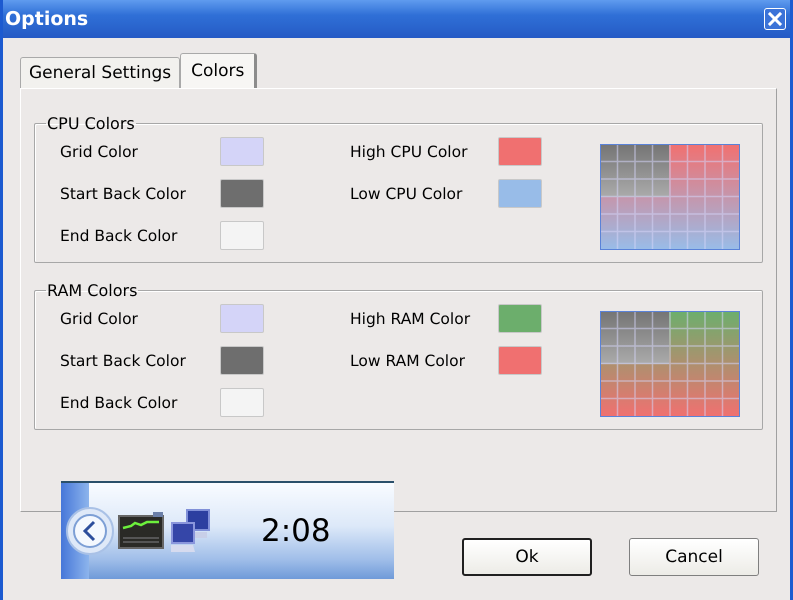  What do you see at coordinates (91, 123) in the screenshot?
I see `group-title: CPU Colors` at bounding box center [91, 123].